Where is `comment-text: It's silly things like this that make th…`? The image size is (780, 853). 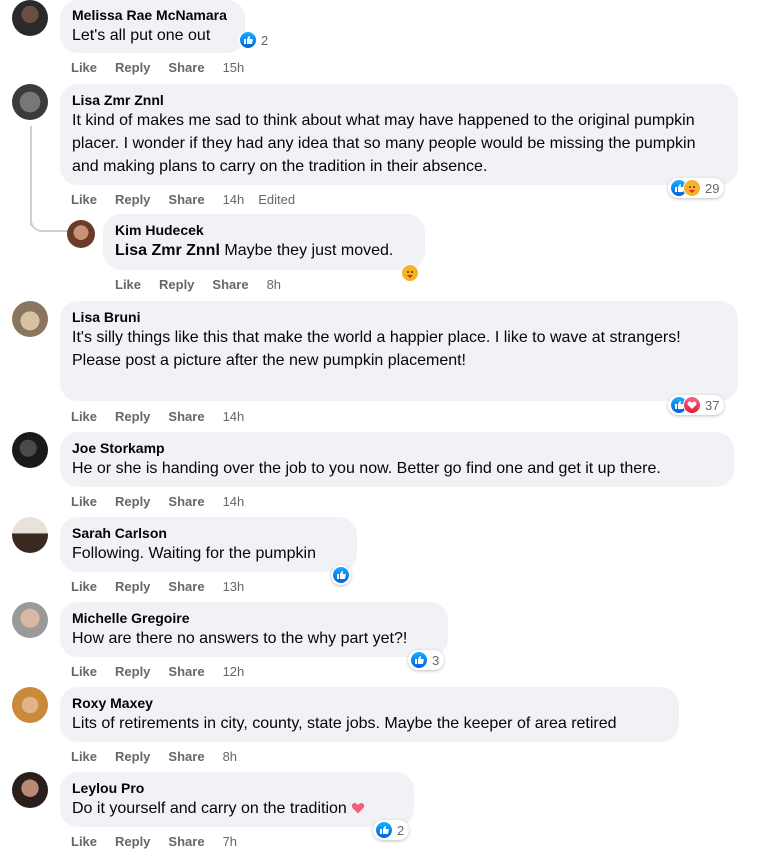 comment-text: It's silly things like this that make th… is located at coordinates (376, 349).